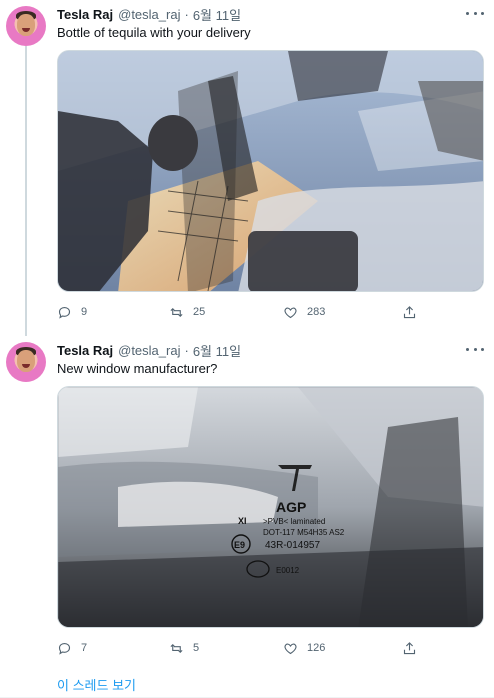 The image size is (494, 698). What do you see at coordinates (294, 521) in the screenshot?
I see `laminated-text: >PVB< laminated` at bounding box center [294, 521].